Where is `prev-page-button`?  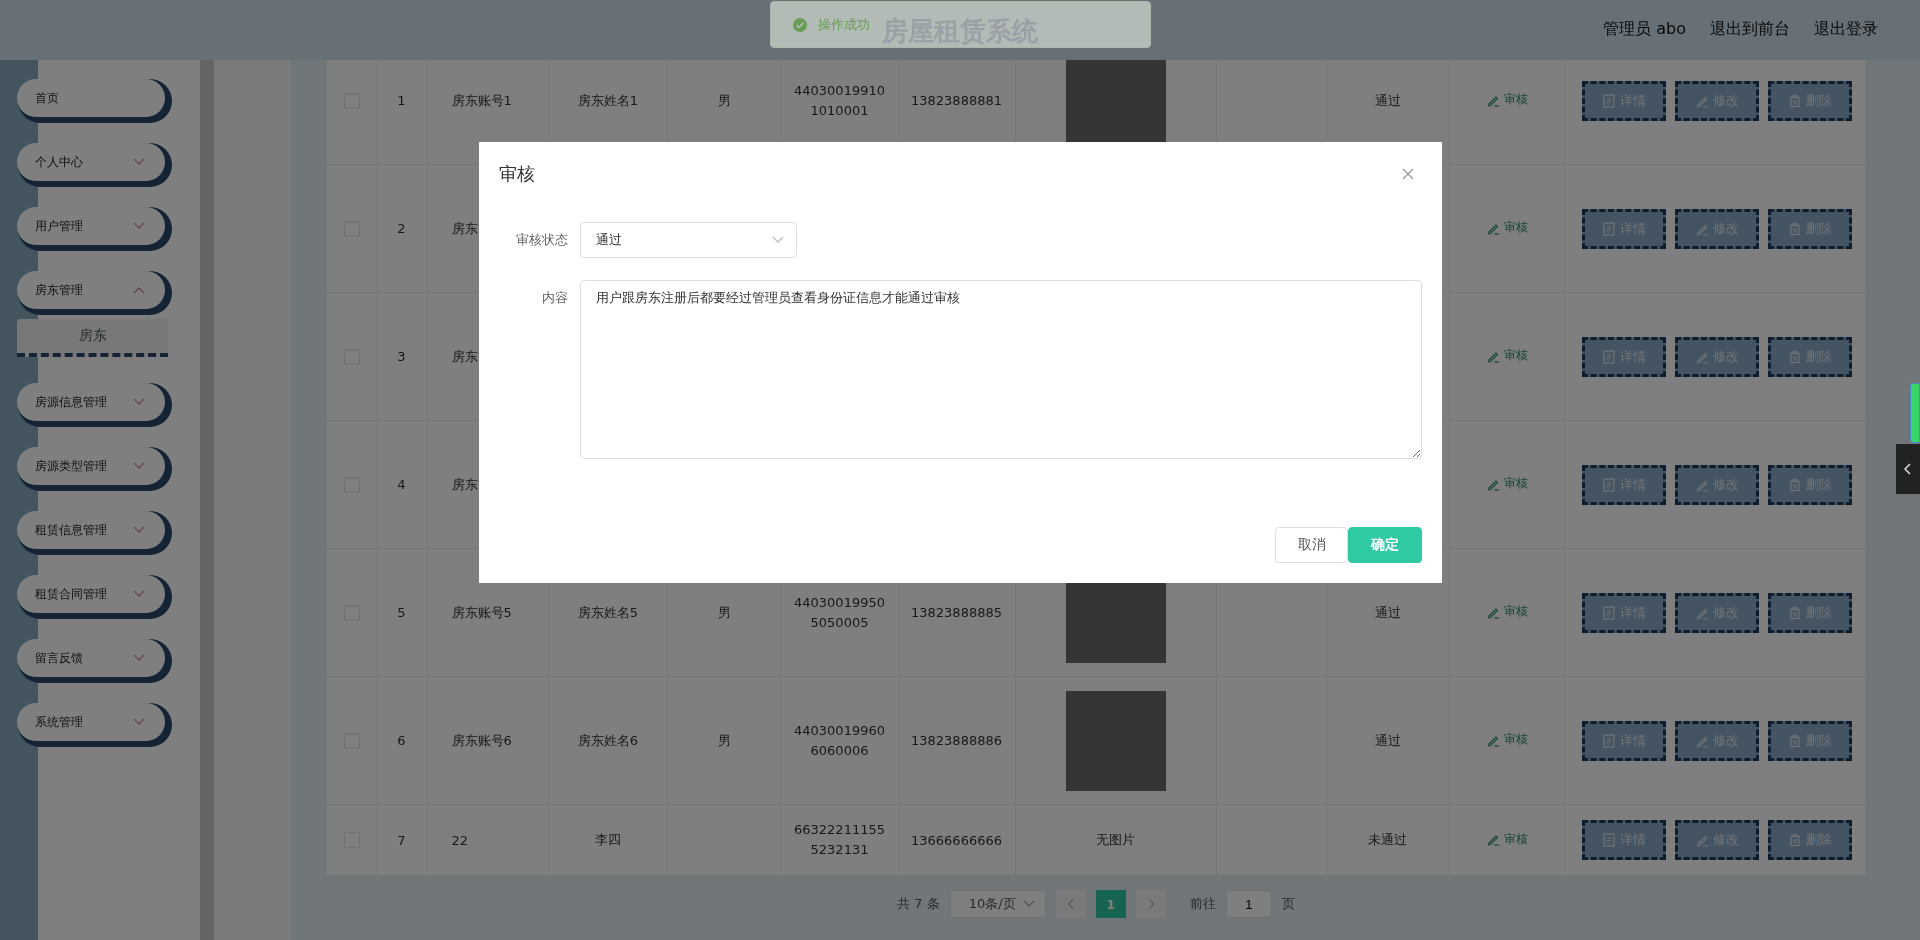
prev-page-button is located at coordinates (1070, 904).